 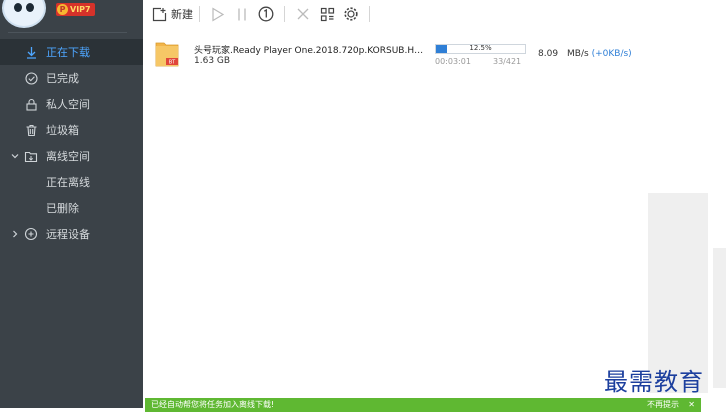 What do you see at coordinates (62, 9) in the screenshot?
I see `vip-p-icon: P` at bounding box center [62, 9].